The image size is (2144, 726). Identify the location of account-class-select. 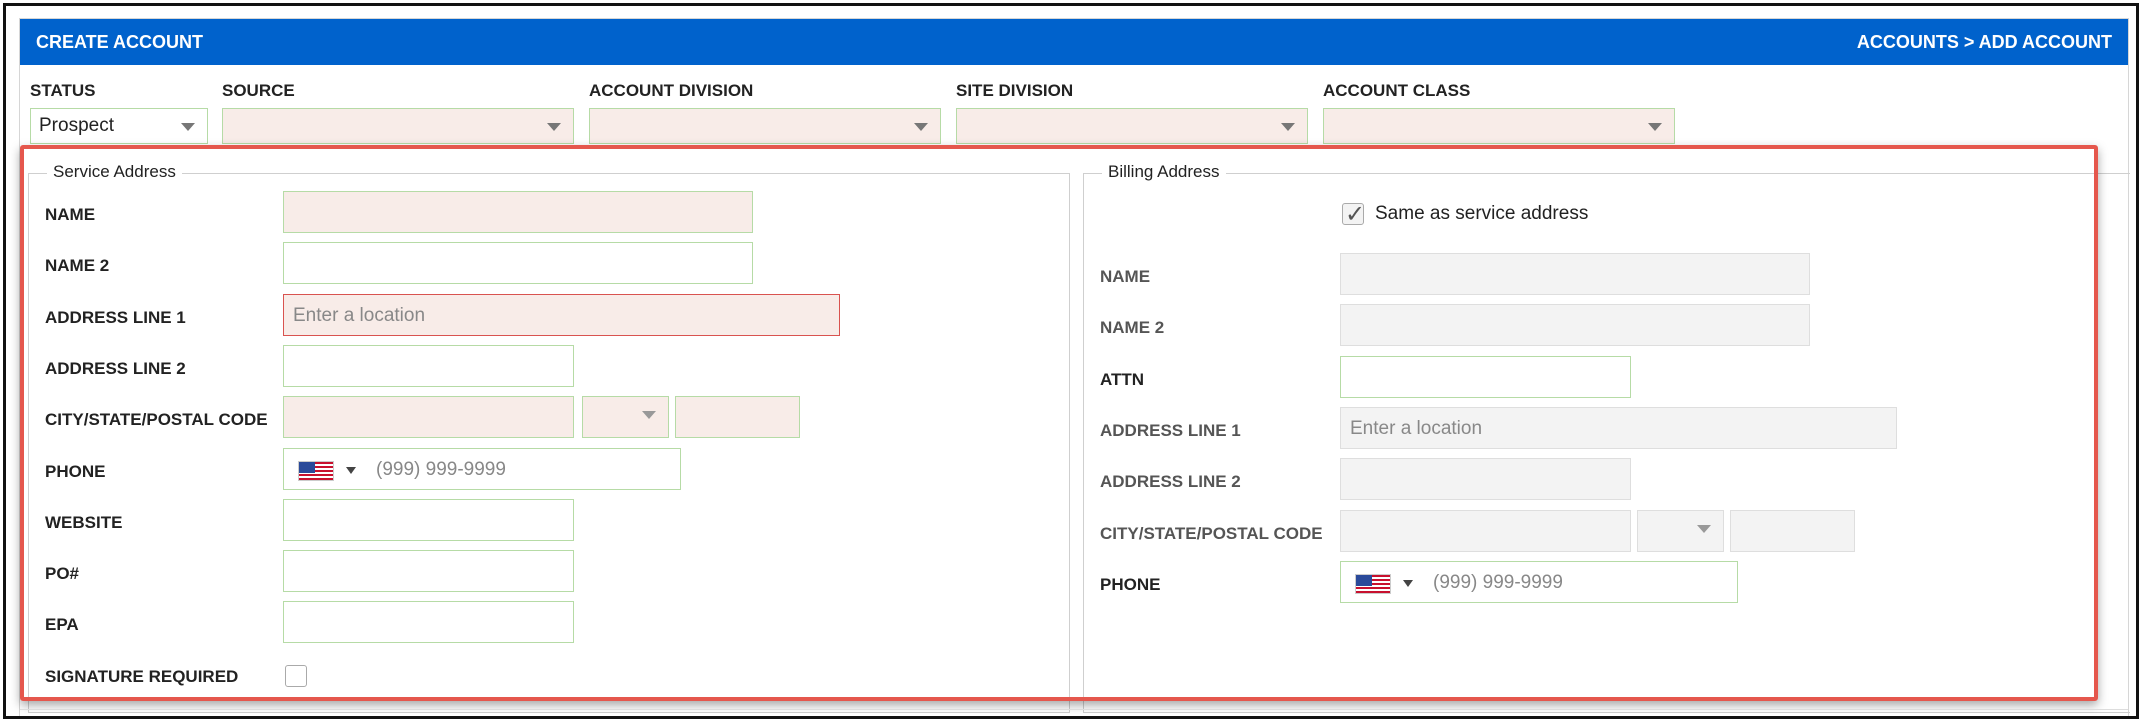
(1499, 126).